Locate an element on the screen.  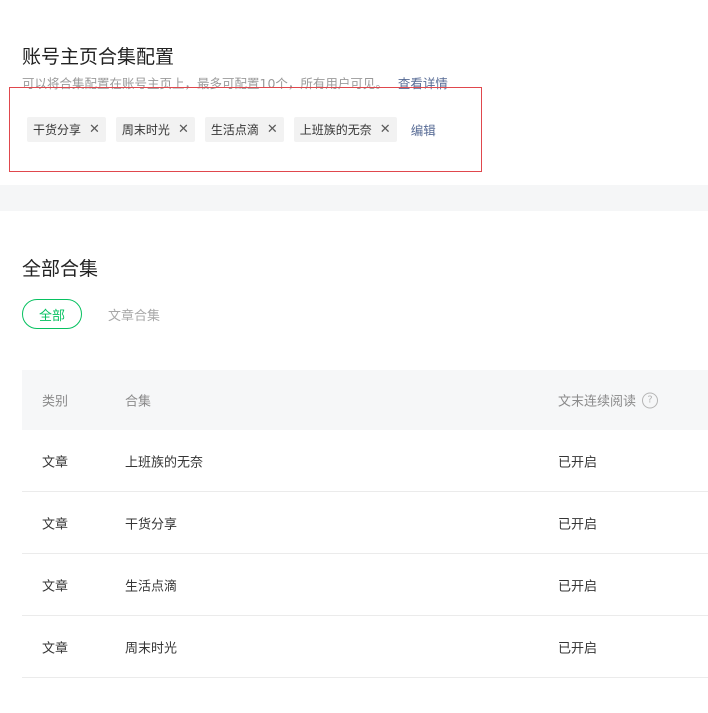
table-header: 类别 合集 文末连续阅读 ? is located at coordinates (365, 400).